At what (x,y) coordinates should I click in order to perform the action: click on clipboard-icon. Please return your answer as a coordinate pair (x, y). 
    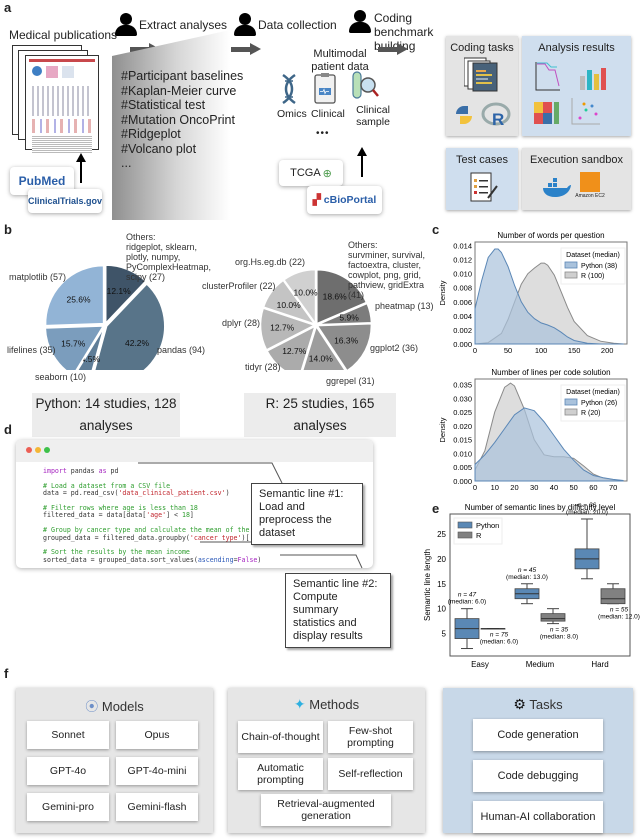
    Looking at the image, I should click on (325, 88).